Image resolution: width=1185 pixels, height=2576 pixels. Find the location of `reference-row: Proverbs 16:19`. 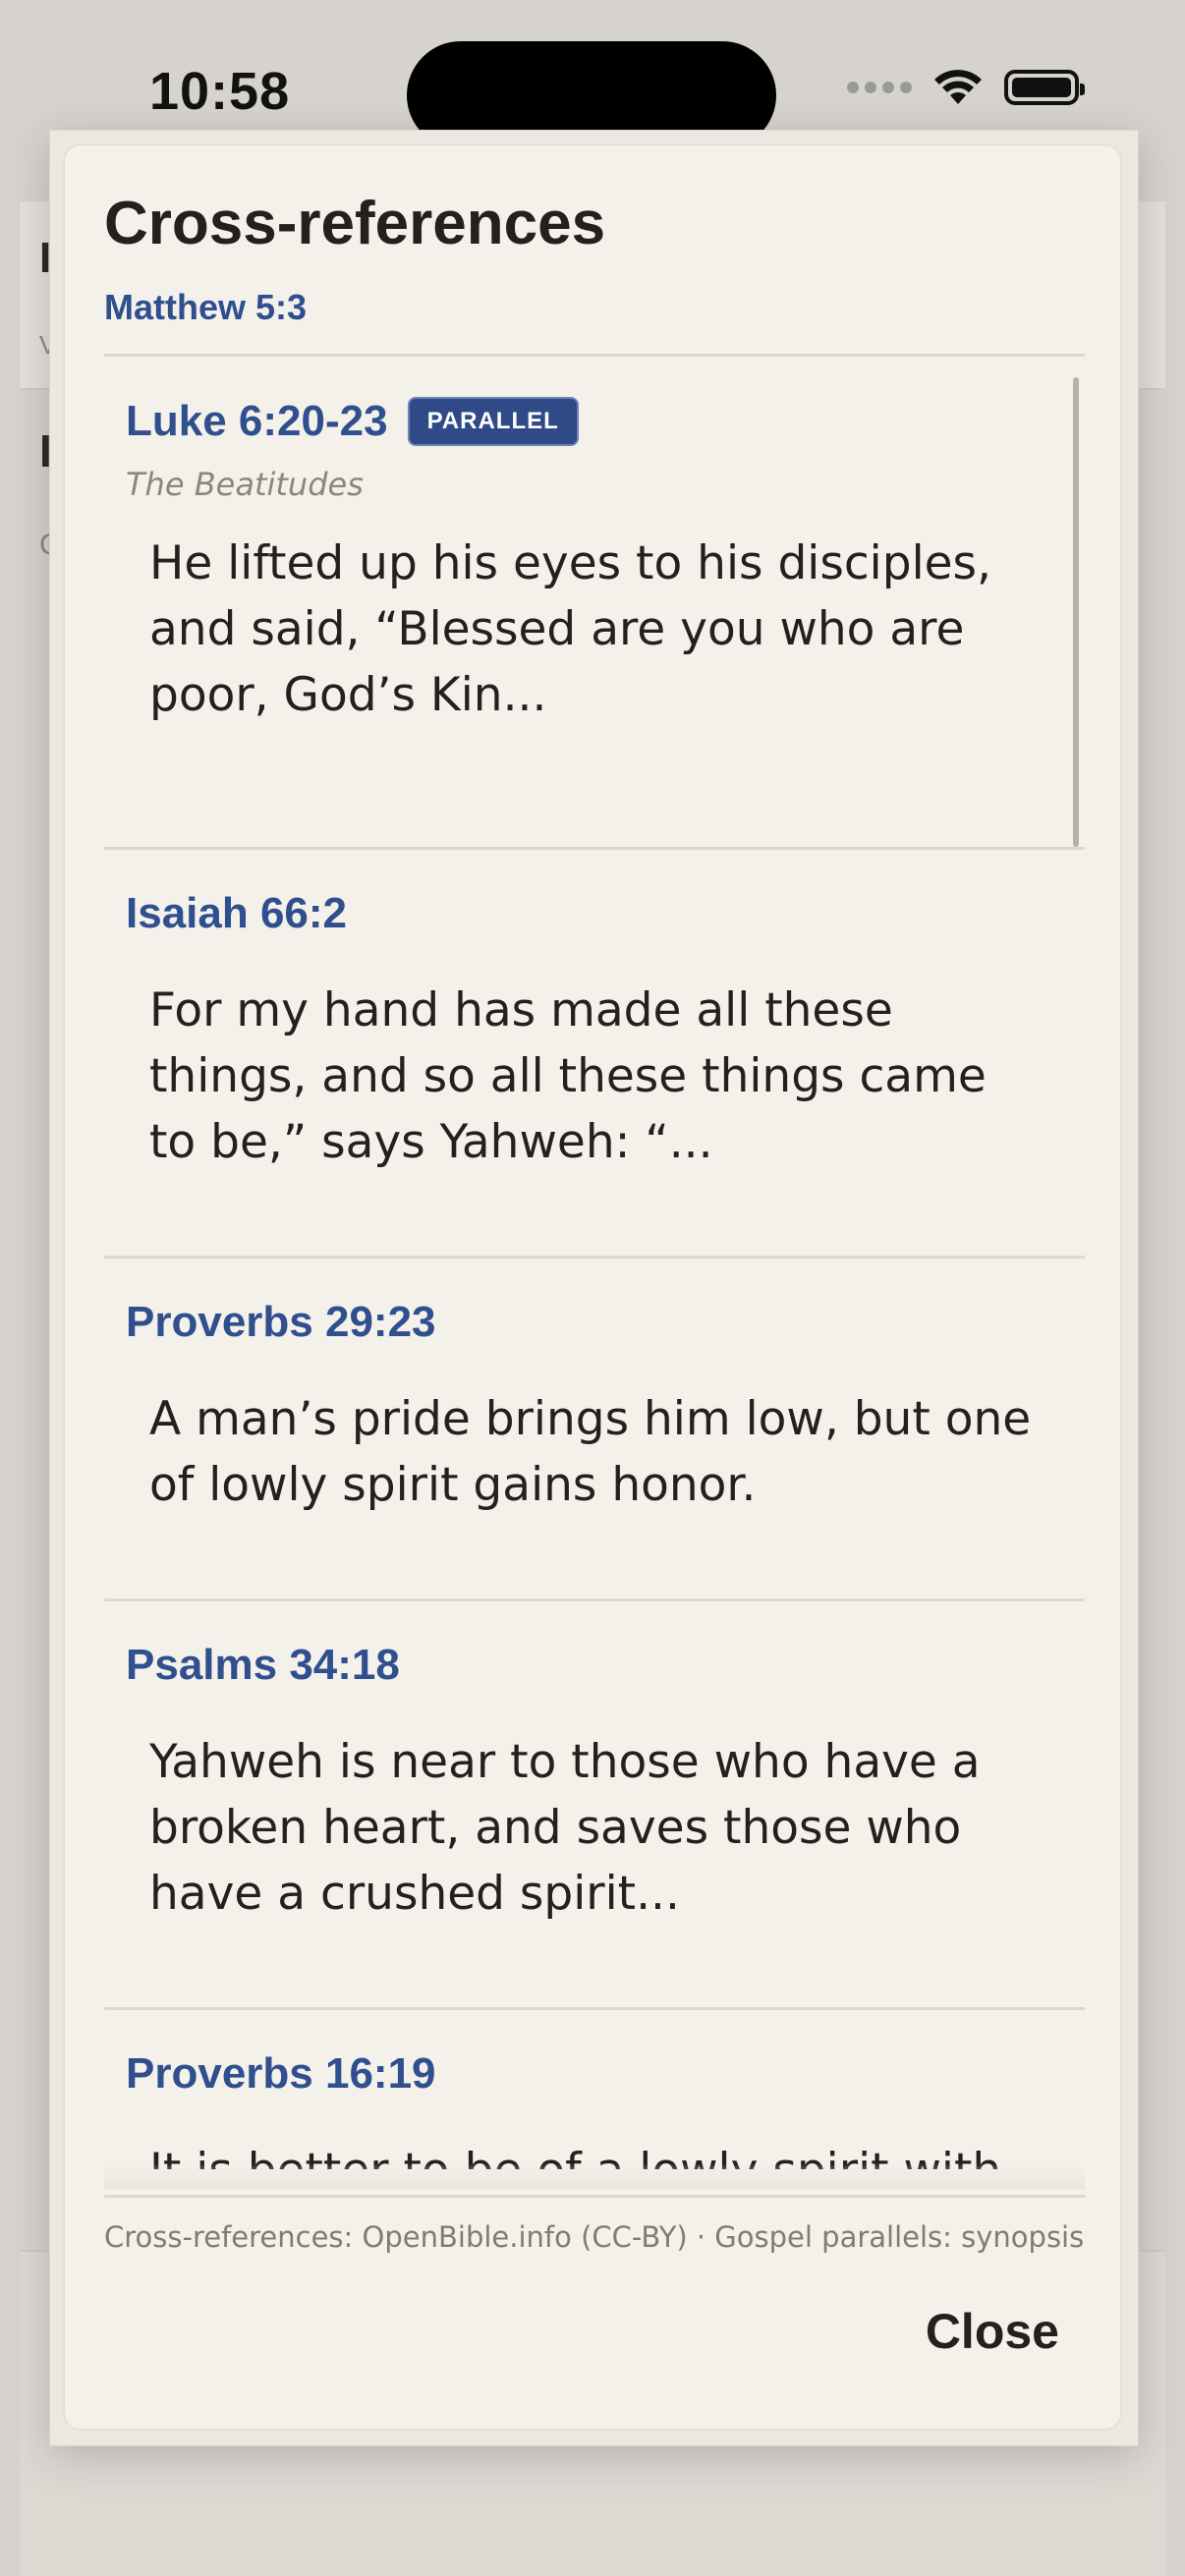

reference-row: Proverbs 16:19 is located at coordinates (606, 2074).